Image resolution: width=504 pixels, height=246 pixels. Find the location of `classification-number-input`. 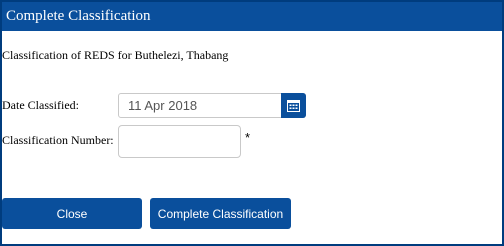

classification-number-input is located at coordinates (179, 141).